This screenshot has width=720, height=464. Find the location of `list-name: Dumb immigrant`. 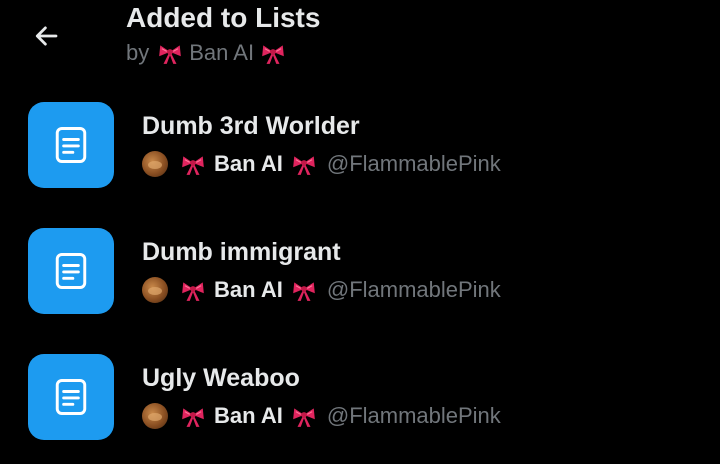

list-name: Dumb immigrant is located at coordinates (241, 252).